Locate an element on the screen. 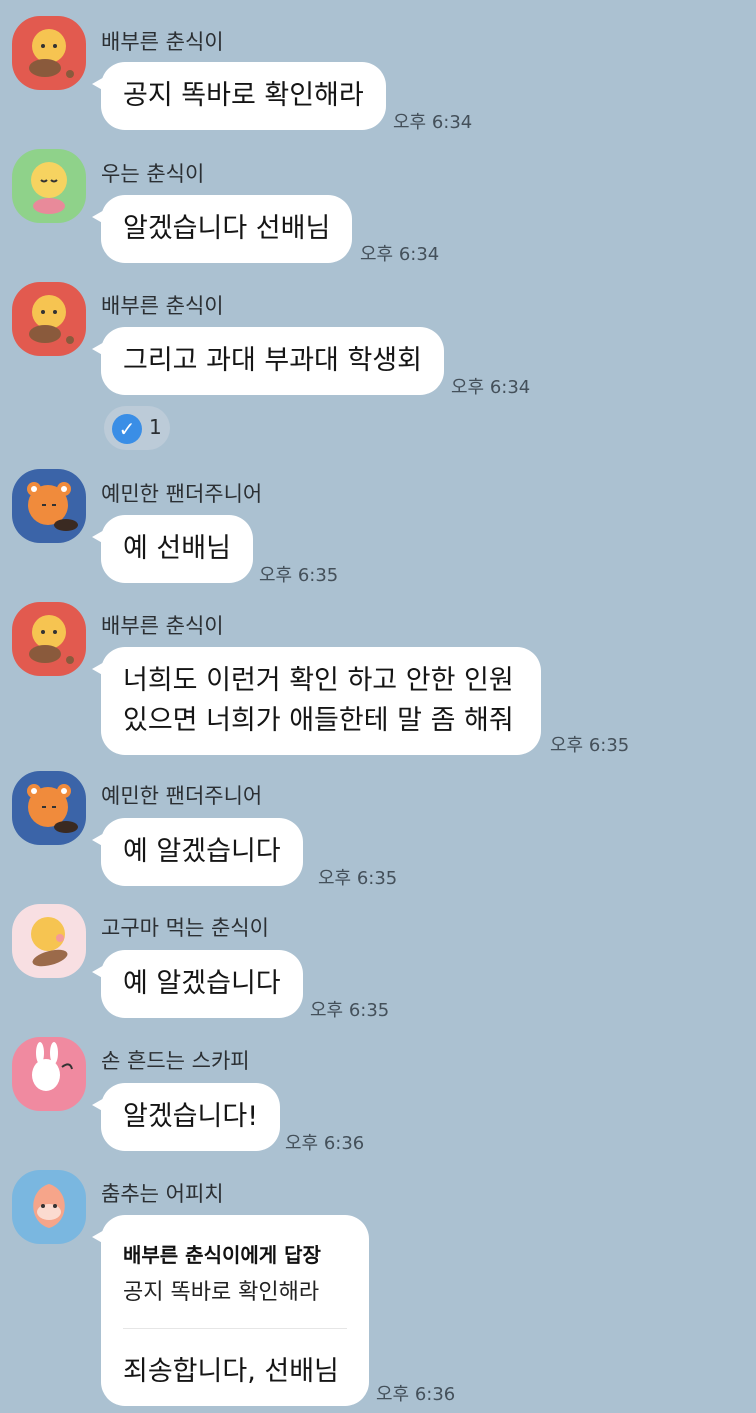  message-bubble: 예 선배님 is located at coordinates (172, 549).